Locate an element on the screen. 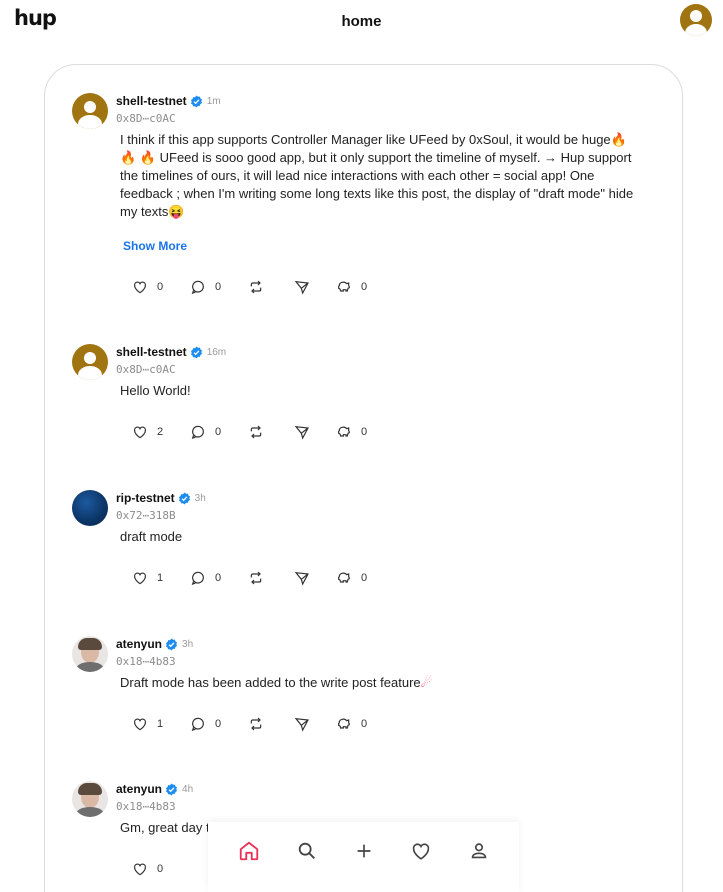 The image size is (723, 892). profile-icon is located at coordinates (479, 851).